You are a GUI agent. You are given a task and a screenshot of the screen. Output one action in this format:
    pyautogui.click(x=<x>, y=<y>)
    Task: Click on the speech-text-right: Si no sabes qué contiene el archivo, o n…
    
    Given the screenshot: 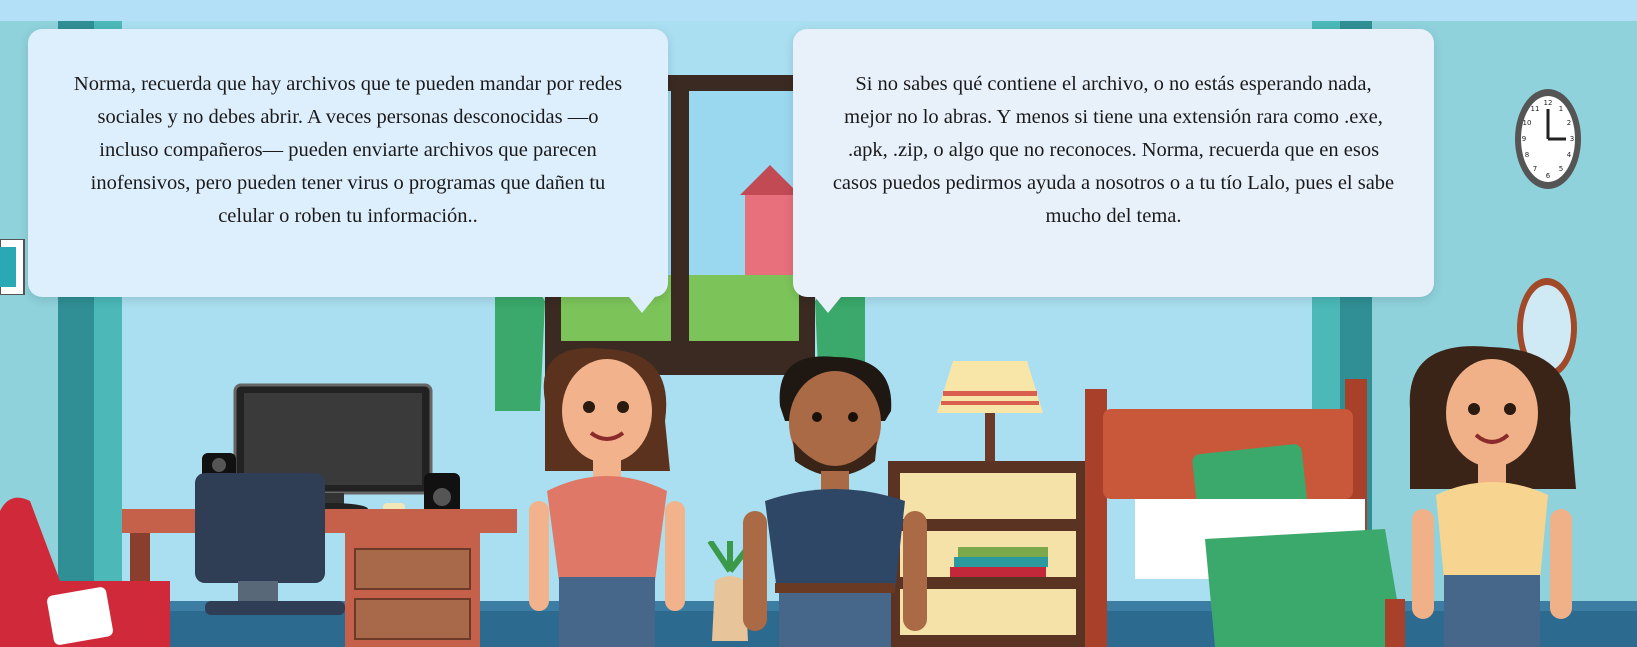 What is the action you would take?
    pyautogui.click(x=1113, y=149)
    